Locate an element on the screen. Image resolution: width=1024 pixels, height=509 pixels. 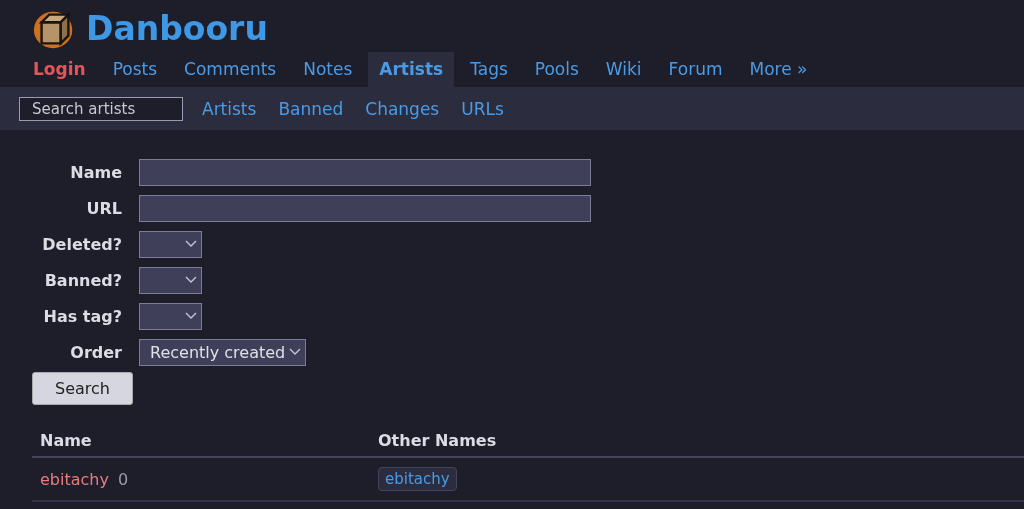
column-header: Name is located at coordinates (66, 440).